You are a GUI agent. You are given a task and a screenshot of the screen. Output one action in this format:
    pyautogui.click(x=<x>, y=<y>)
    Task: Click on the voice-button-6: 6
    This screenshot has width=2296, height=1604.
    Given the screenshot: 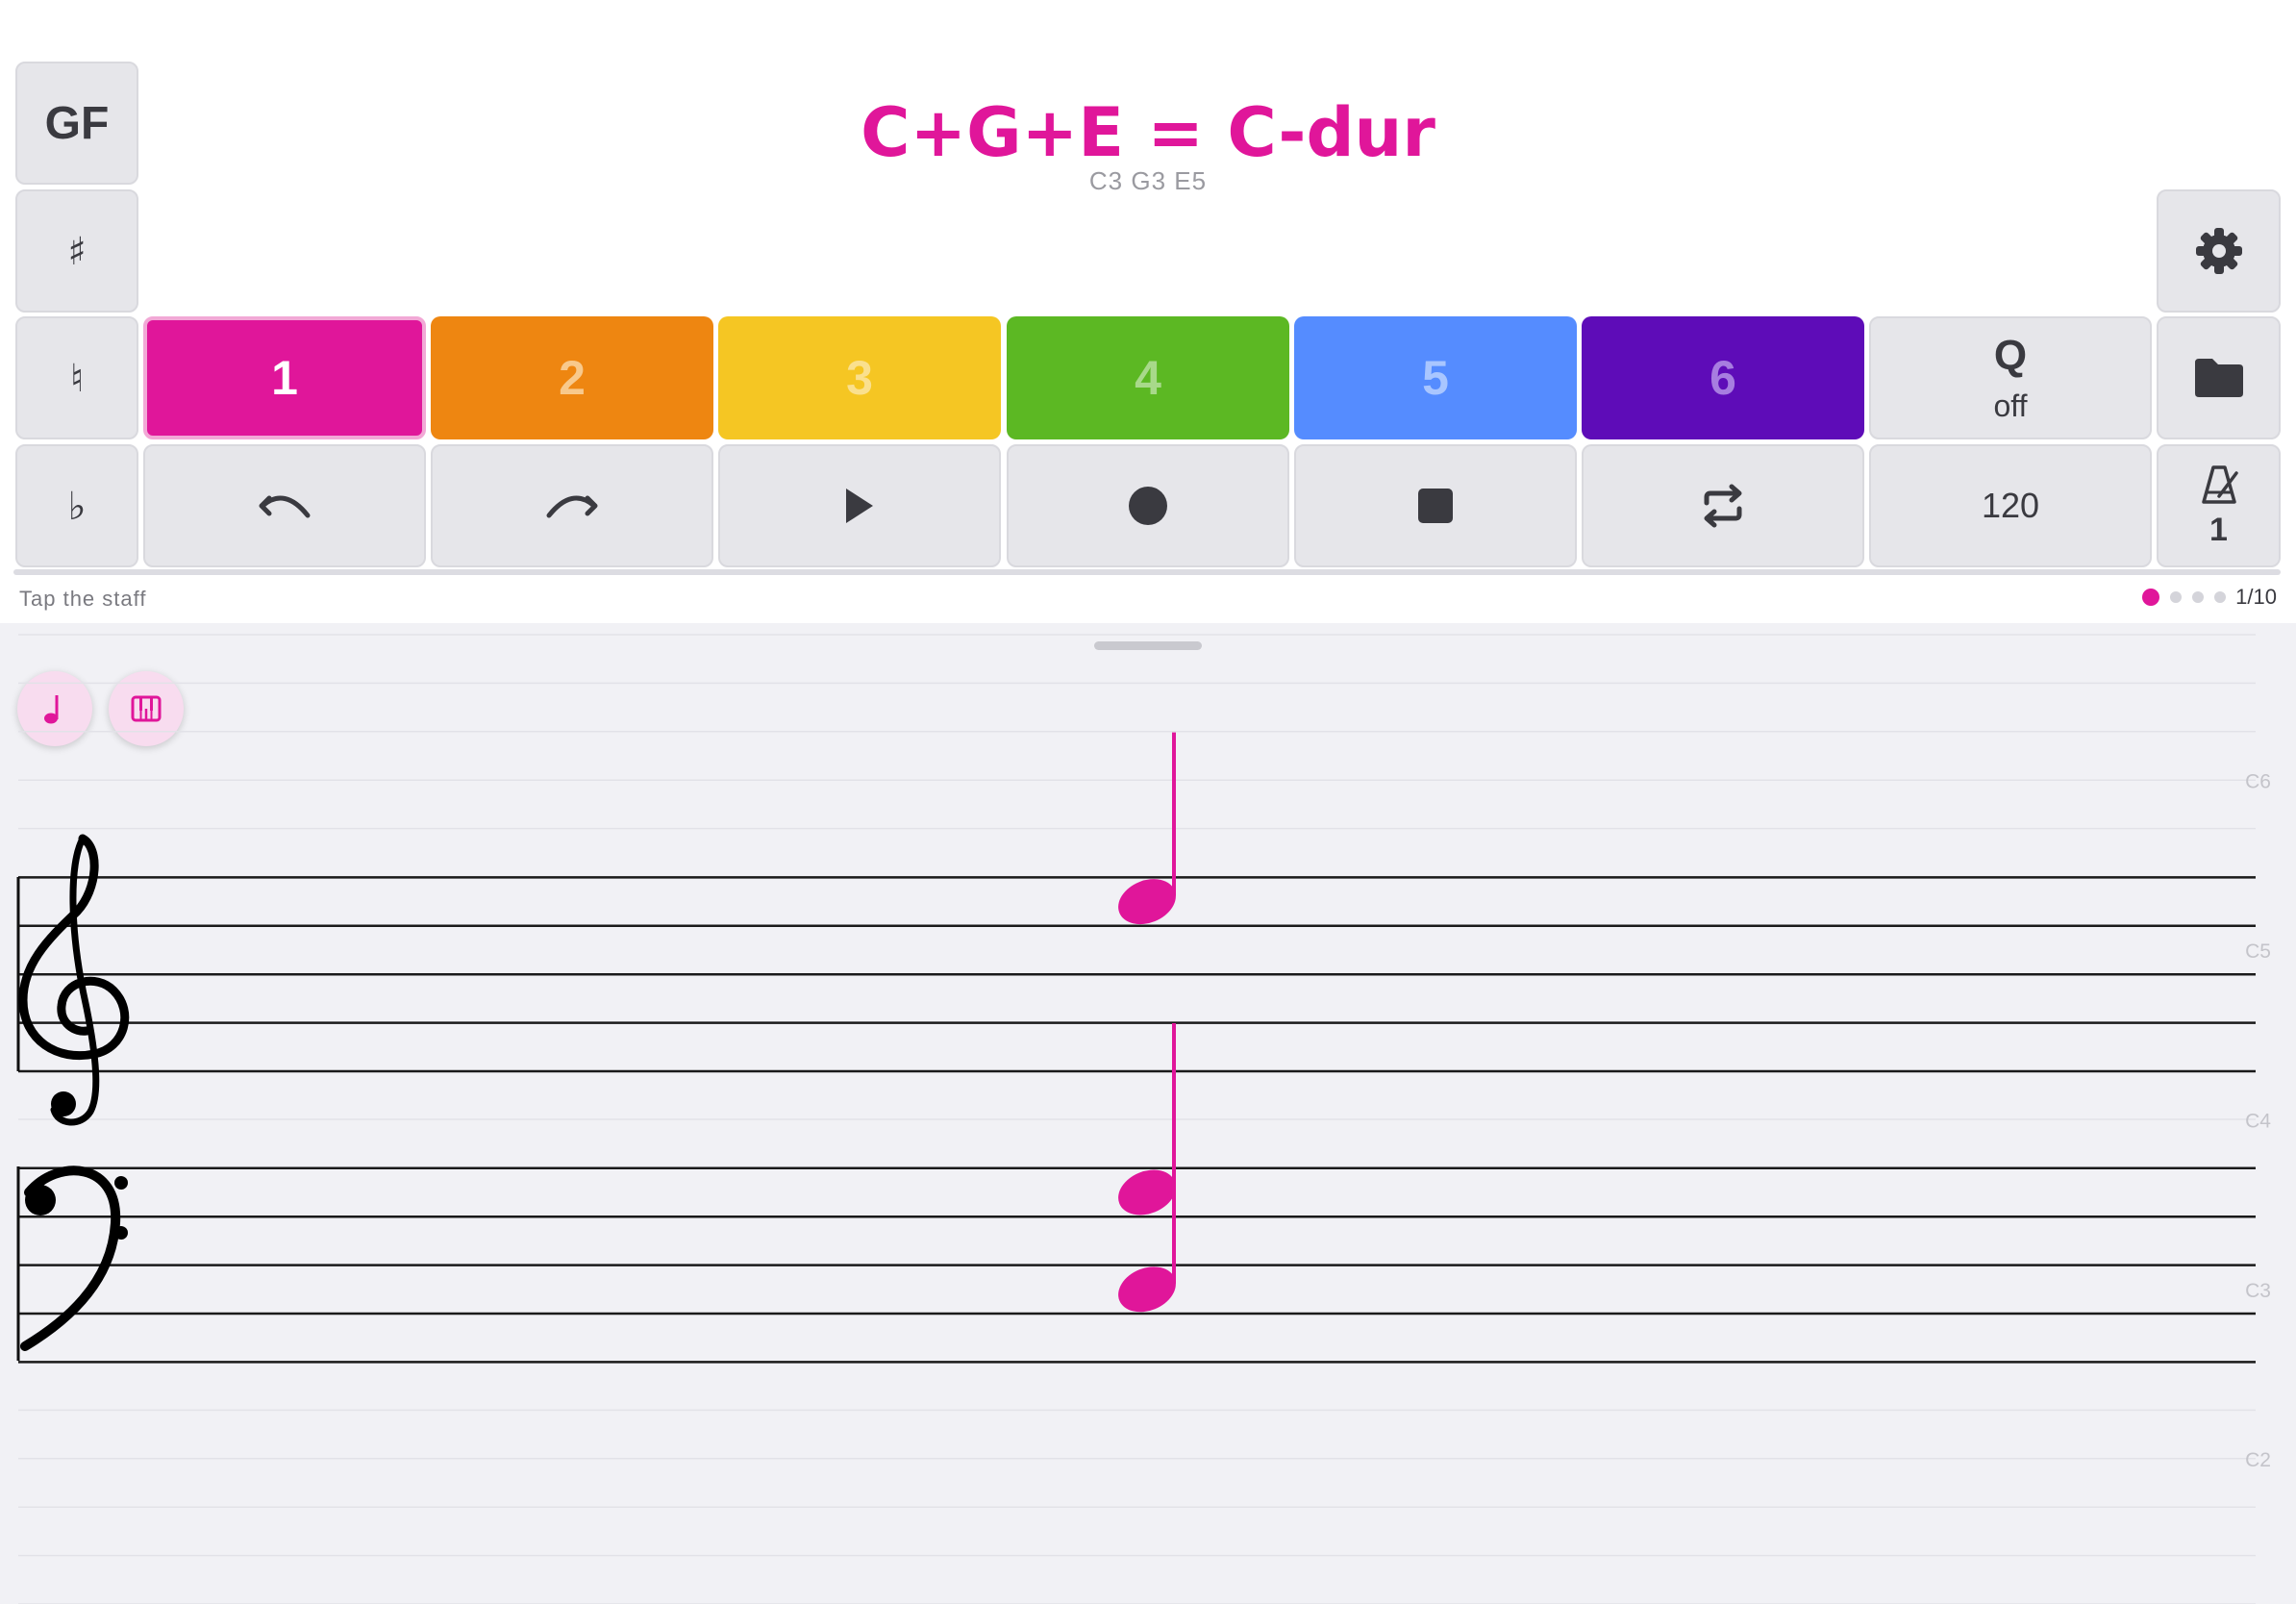 What is the action you would take?
    pyautogui.click(x=1723, y=377)
    